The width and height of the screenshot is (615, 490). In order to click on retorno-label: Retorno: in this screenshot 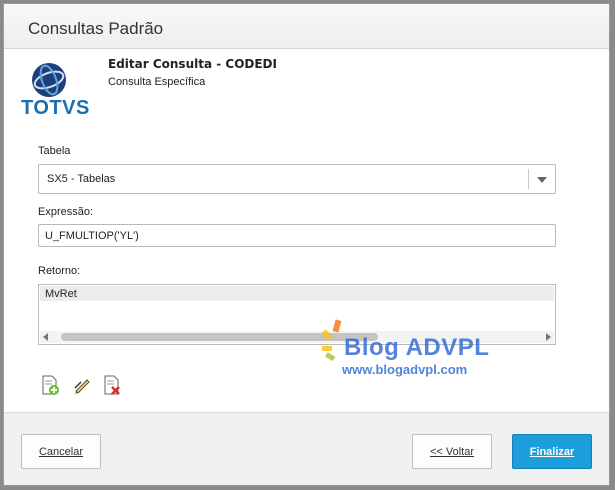, I will do `click(59, 271)`.